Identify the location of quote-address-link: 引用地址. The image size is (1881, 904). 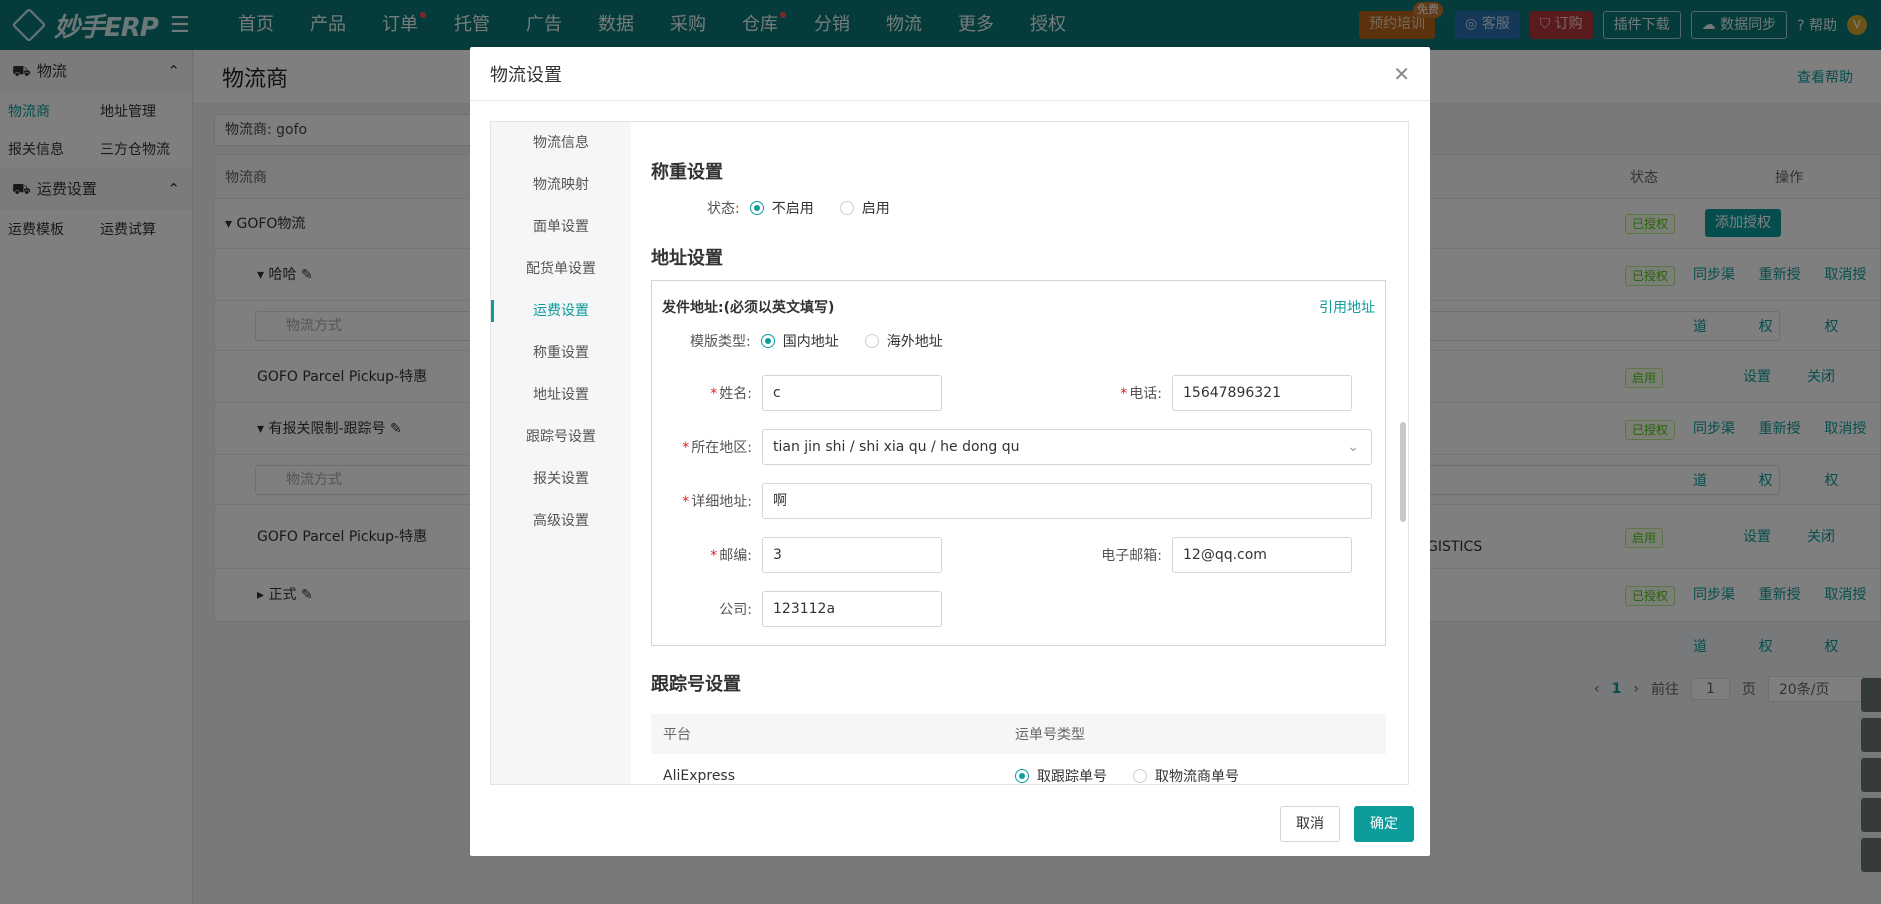
(1347, 307).